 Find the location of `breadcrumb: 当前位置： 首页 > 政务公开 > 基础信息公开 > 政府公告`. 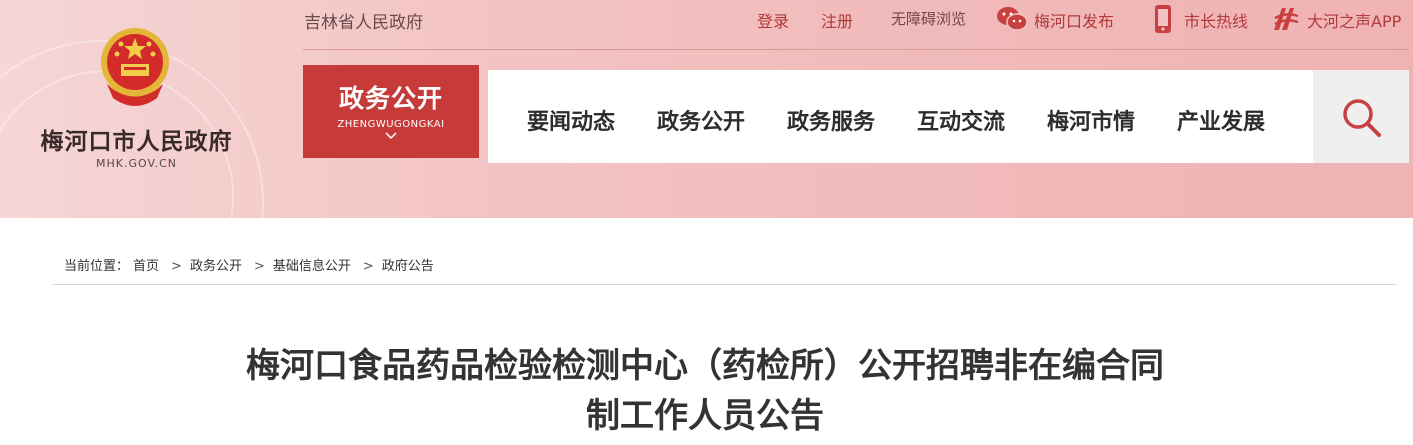

breadcrumb: 当前位置： 首页 > 政务公开 > 基础信息公开 > 政府公告 is located at coordinates (251, 264).